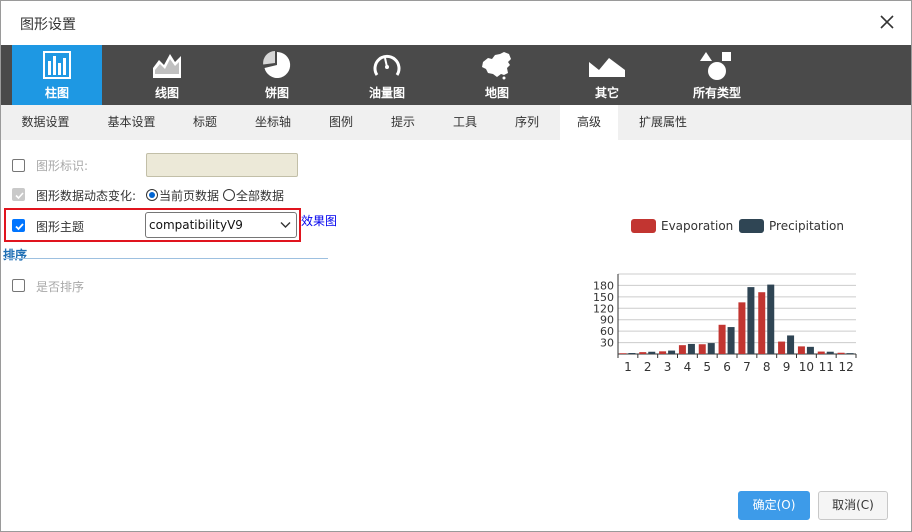 The image size is (912, 532). What do you see at coordinates (747, 367) in the screenshot?
I see `x-tick-label: 7` at bounding box center [747, 367].